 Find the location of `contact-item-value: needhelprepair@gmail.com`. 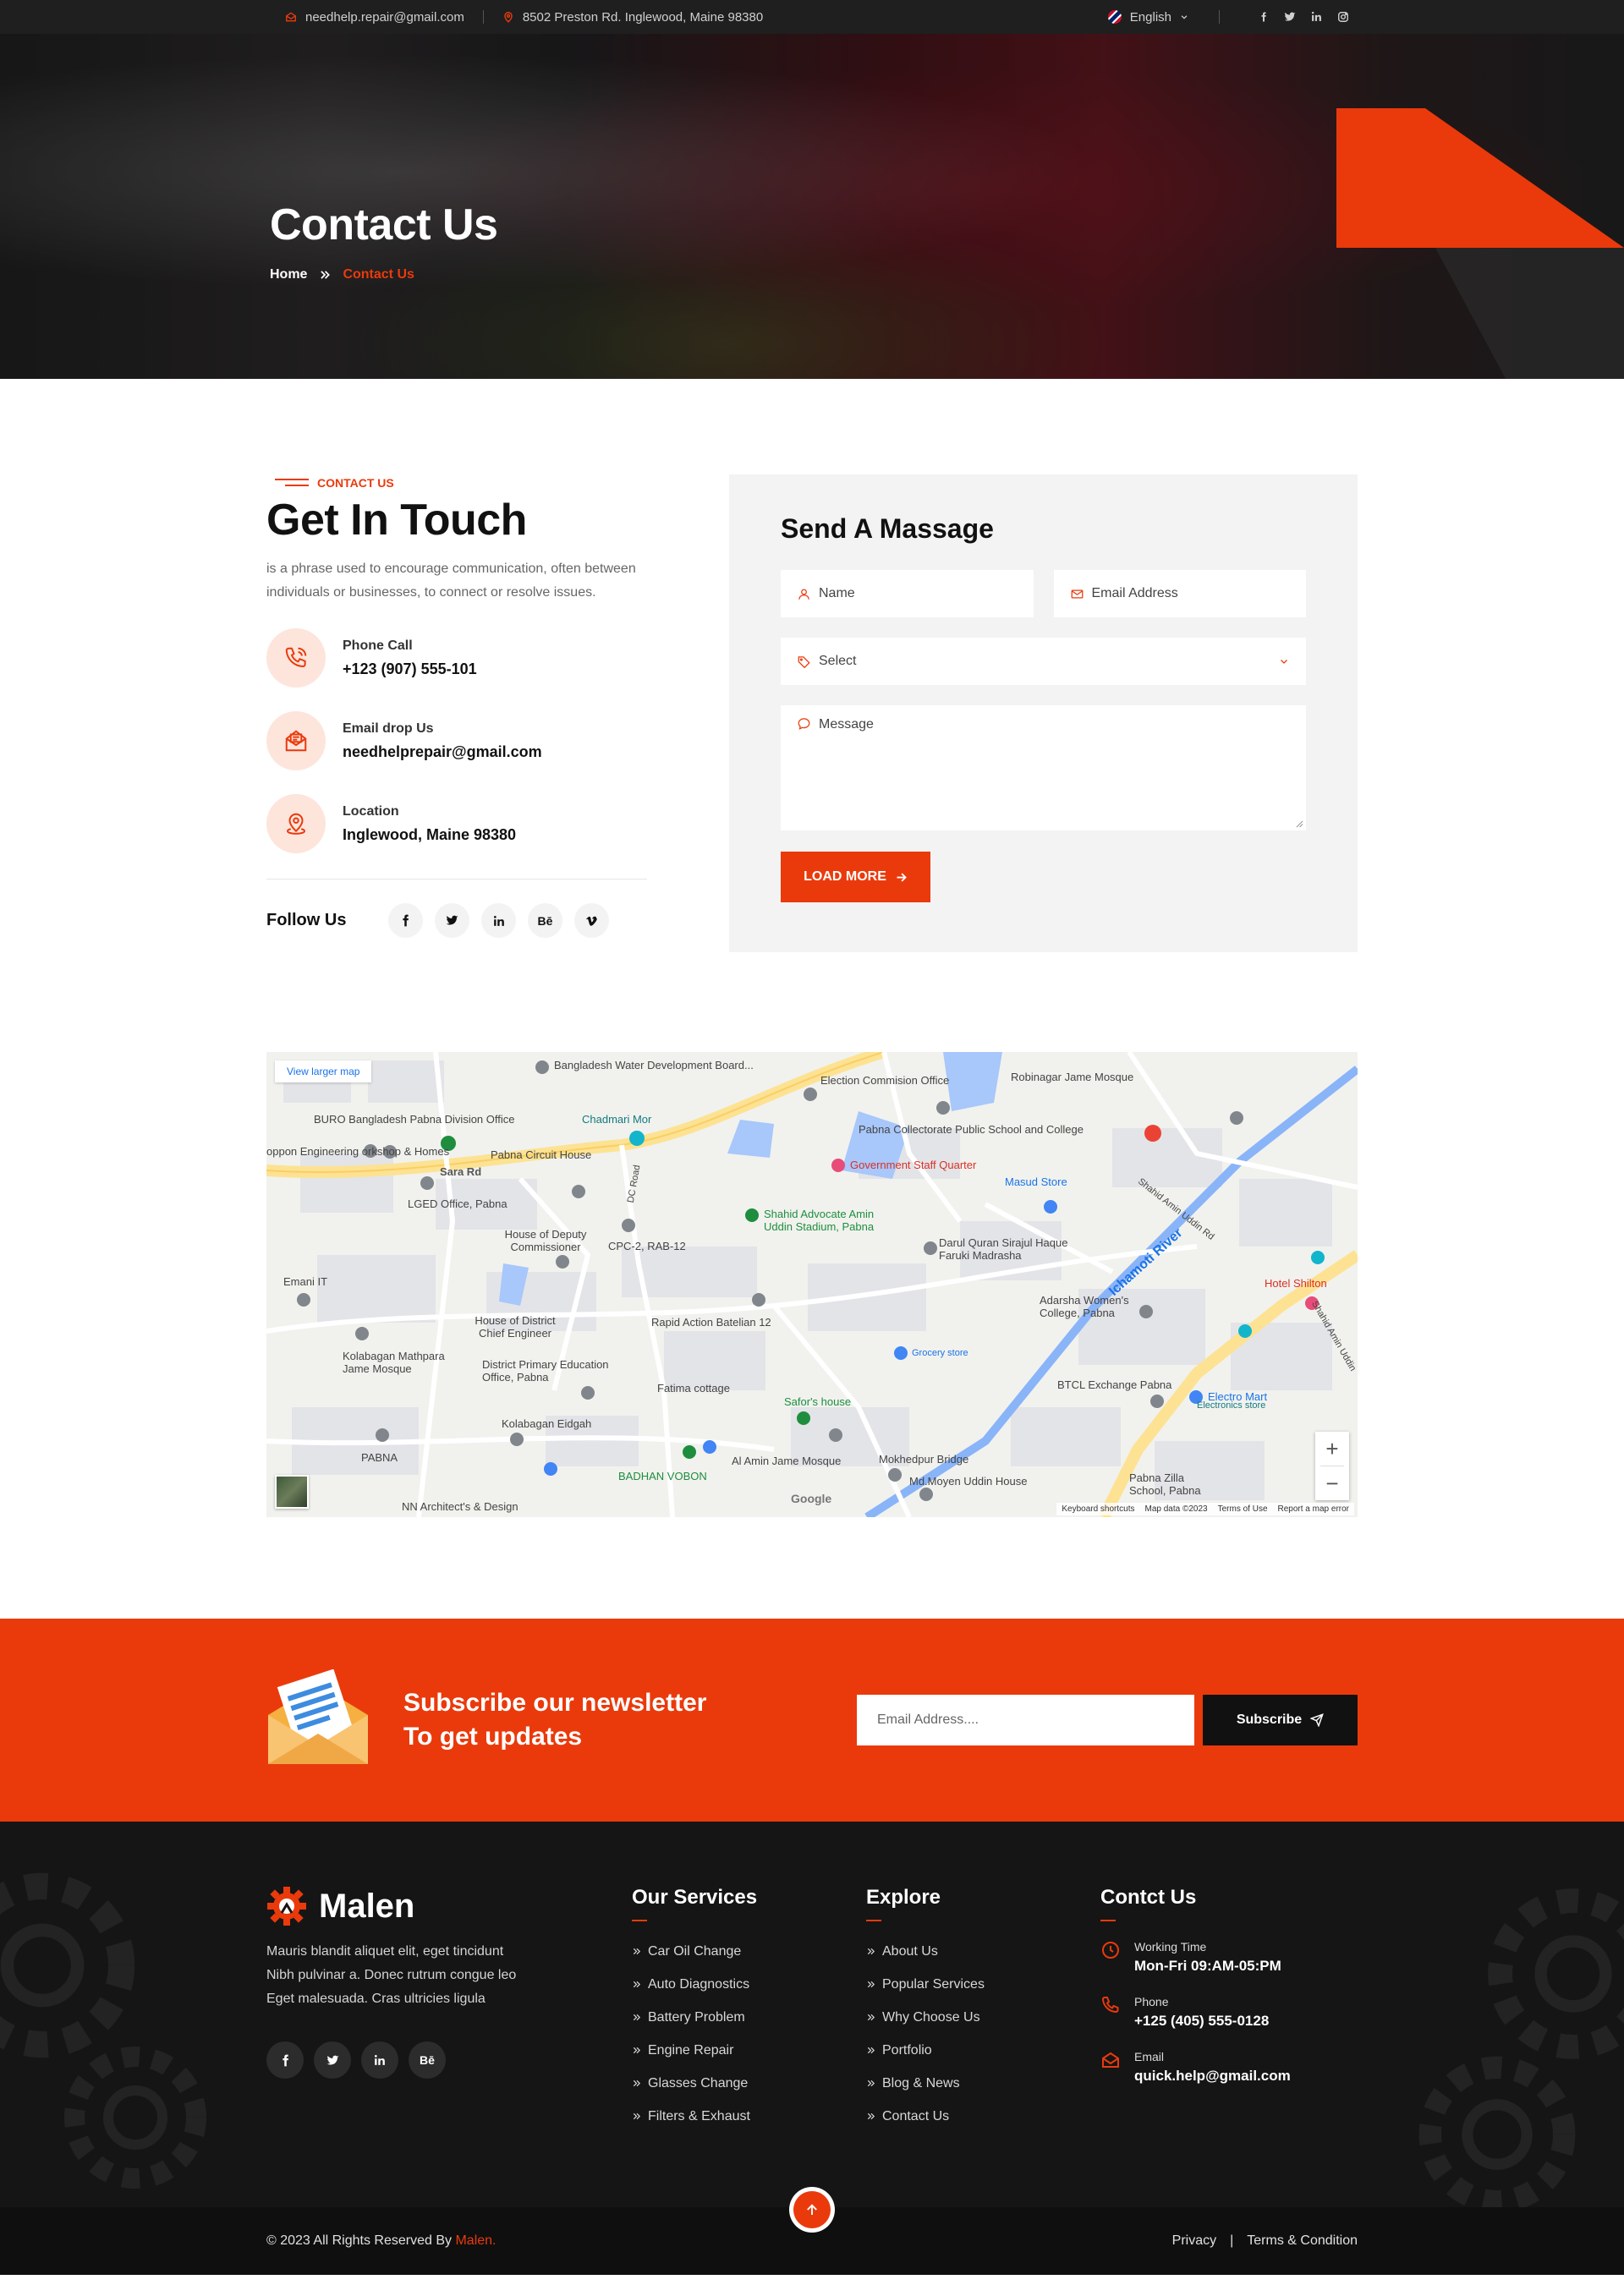

contact-item-value: needhelprepair@gmail.com is located at coordinates (443, 752).